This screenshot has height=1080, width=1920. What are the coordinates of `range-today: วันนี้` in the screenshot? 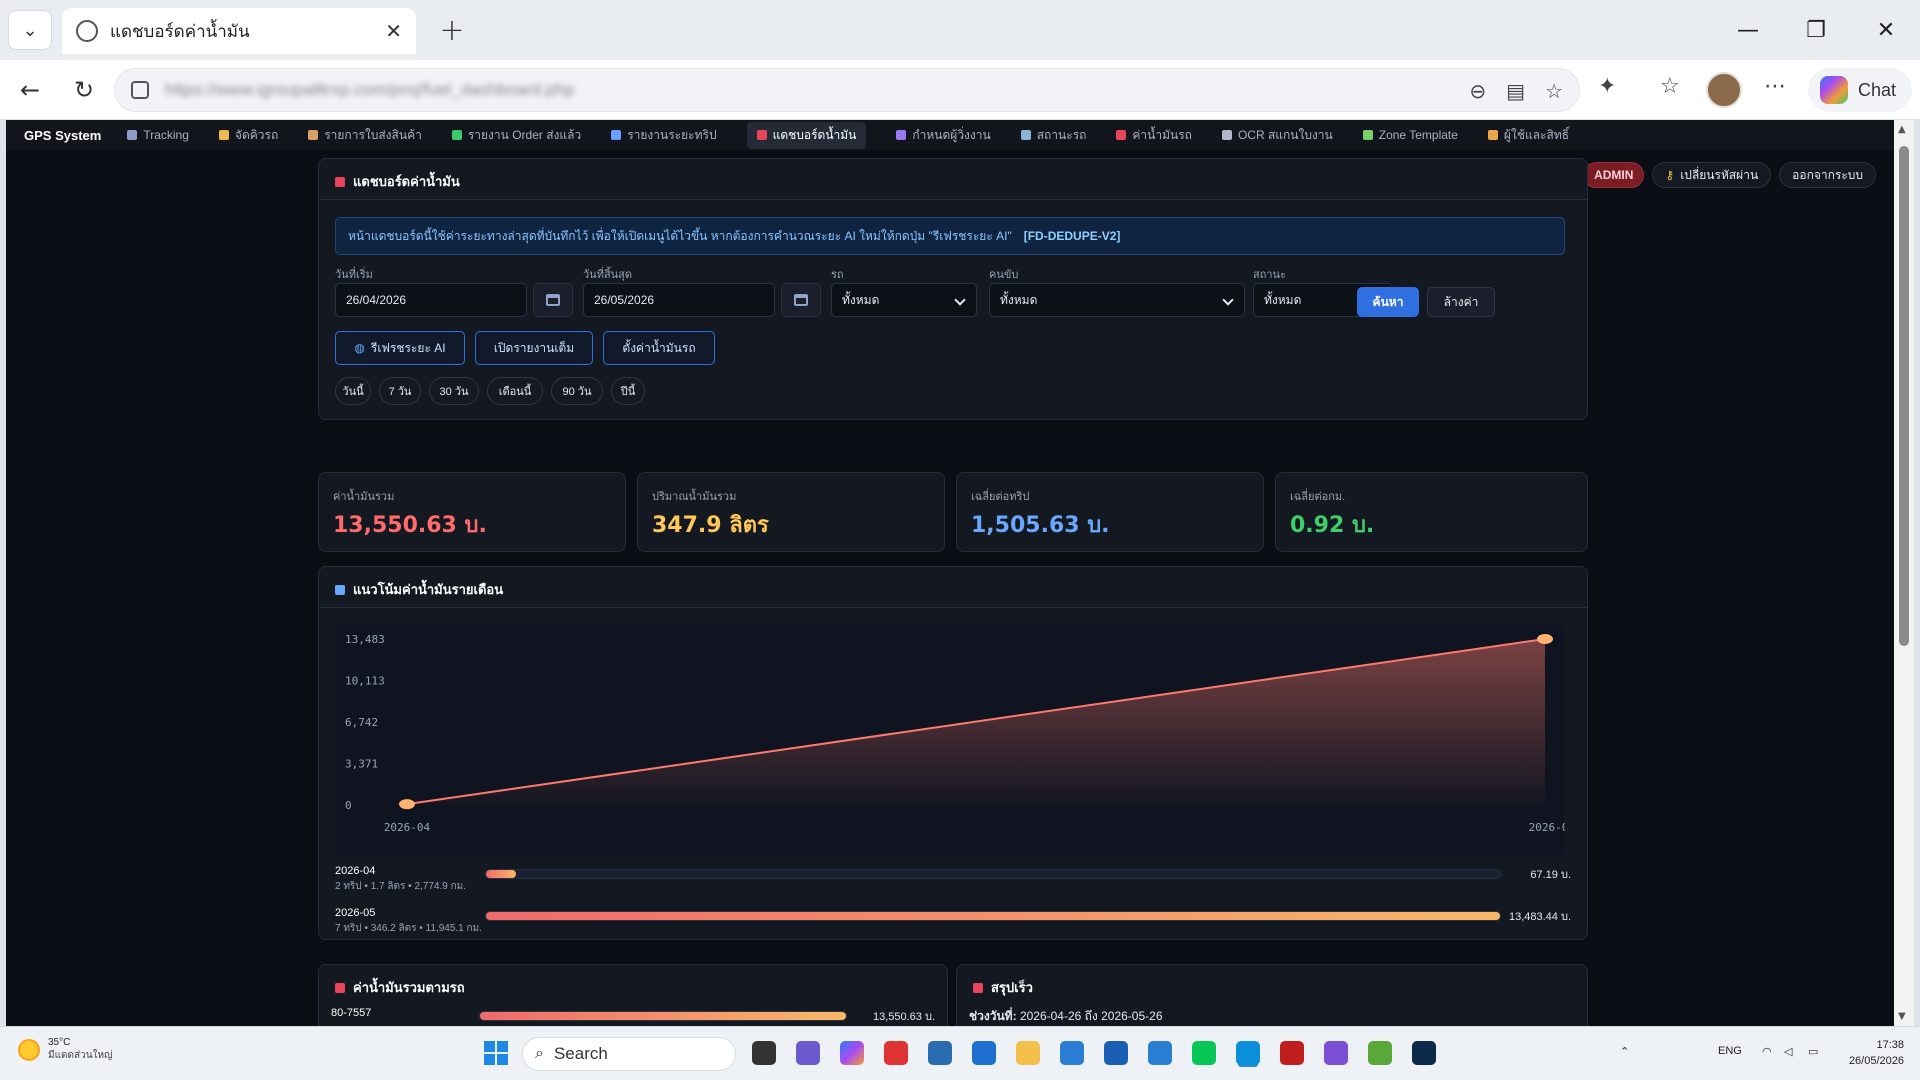 It's located at (353, 391).